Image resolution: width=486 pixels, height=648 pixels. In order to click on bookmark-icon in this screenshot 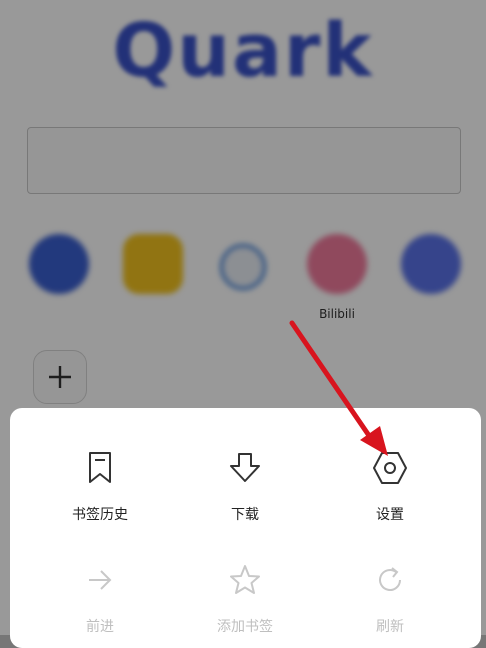, I will do `click(100, 467)`.